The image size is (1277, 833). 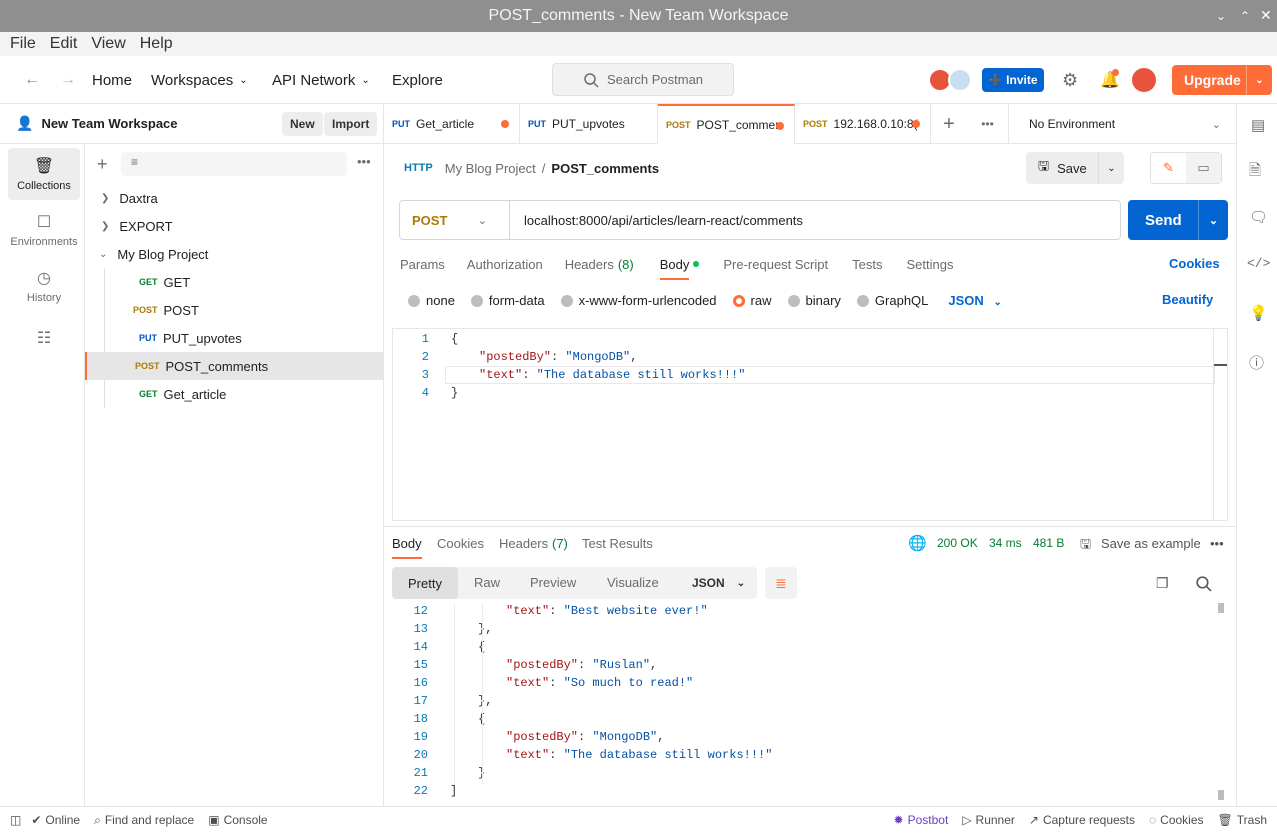 I want to click on view-pretty: Pretty, so click(x=425, y=583).